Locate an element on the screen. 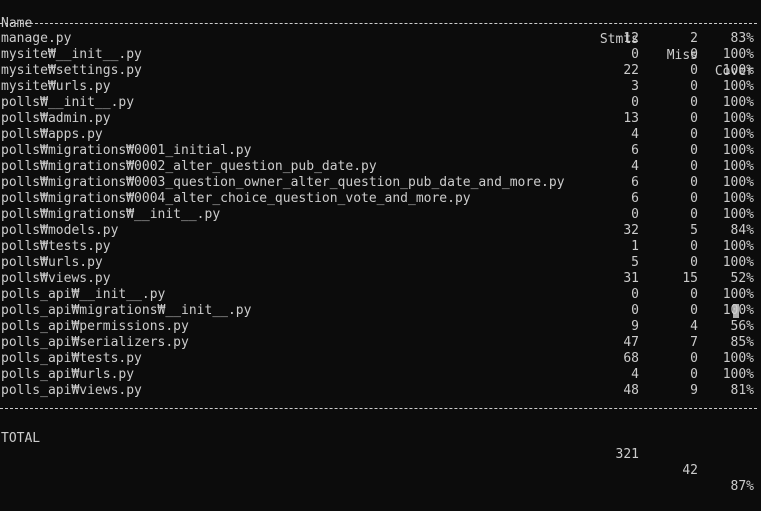  file-name: polls₩views.py is located at coordinates (56, 278).